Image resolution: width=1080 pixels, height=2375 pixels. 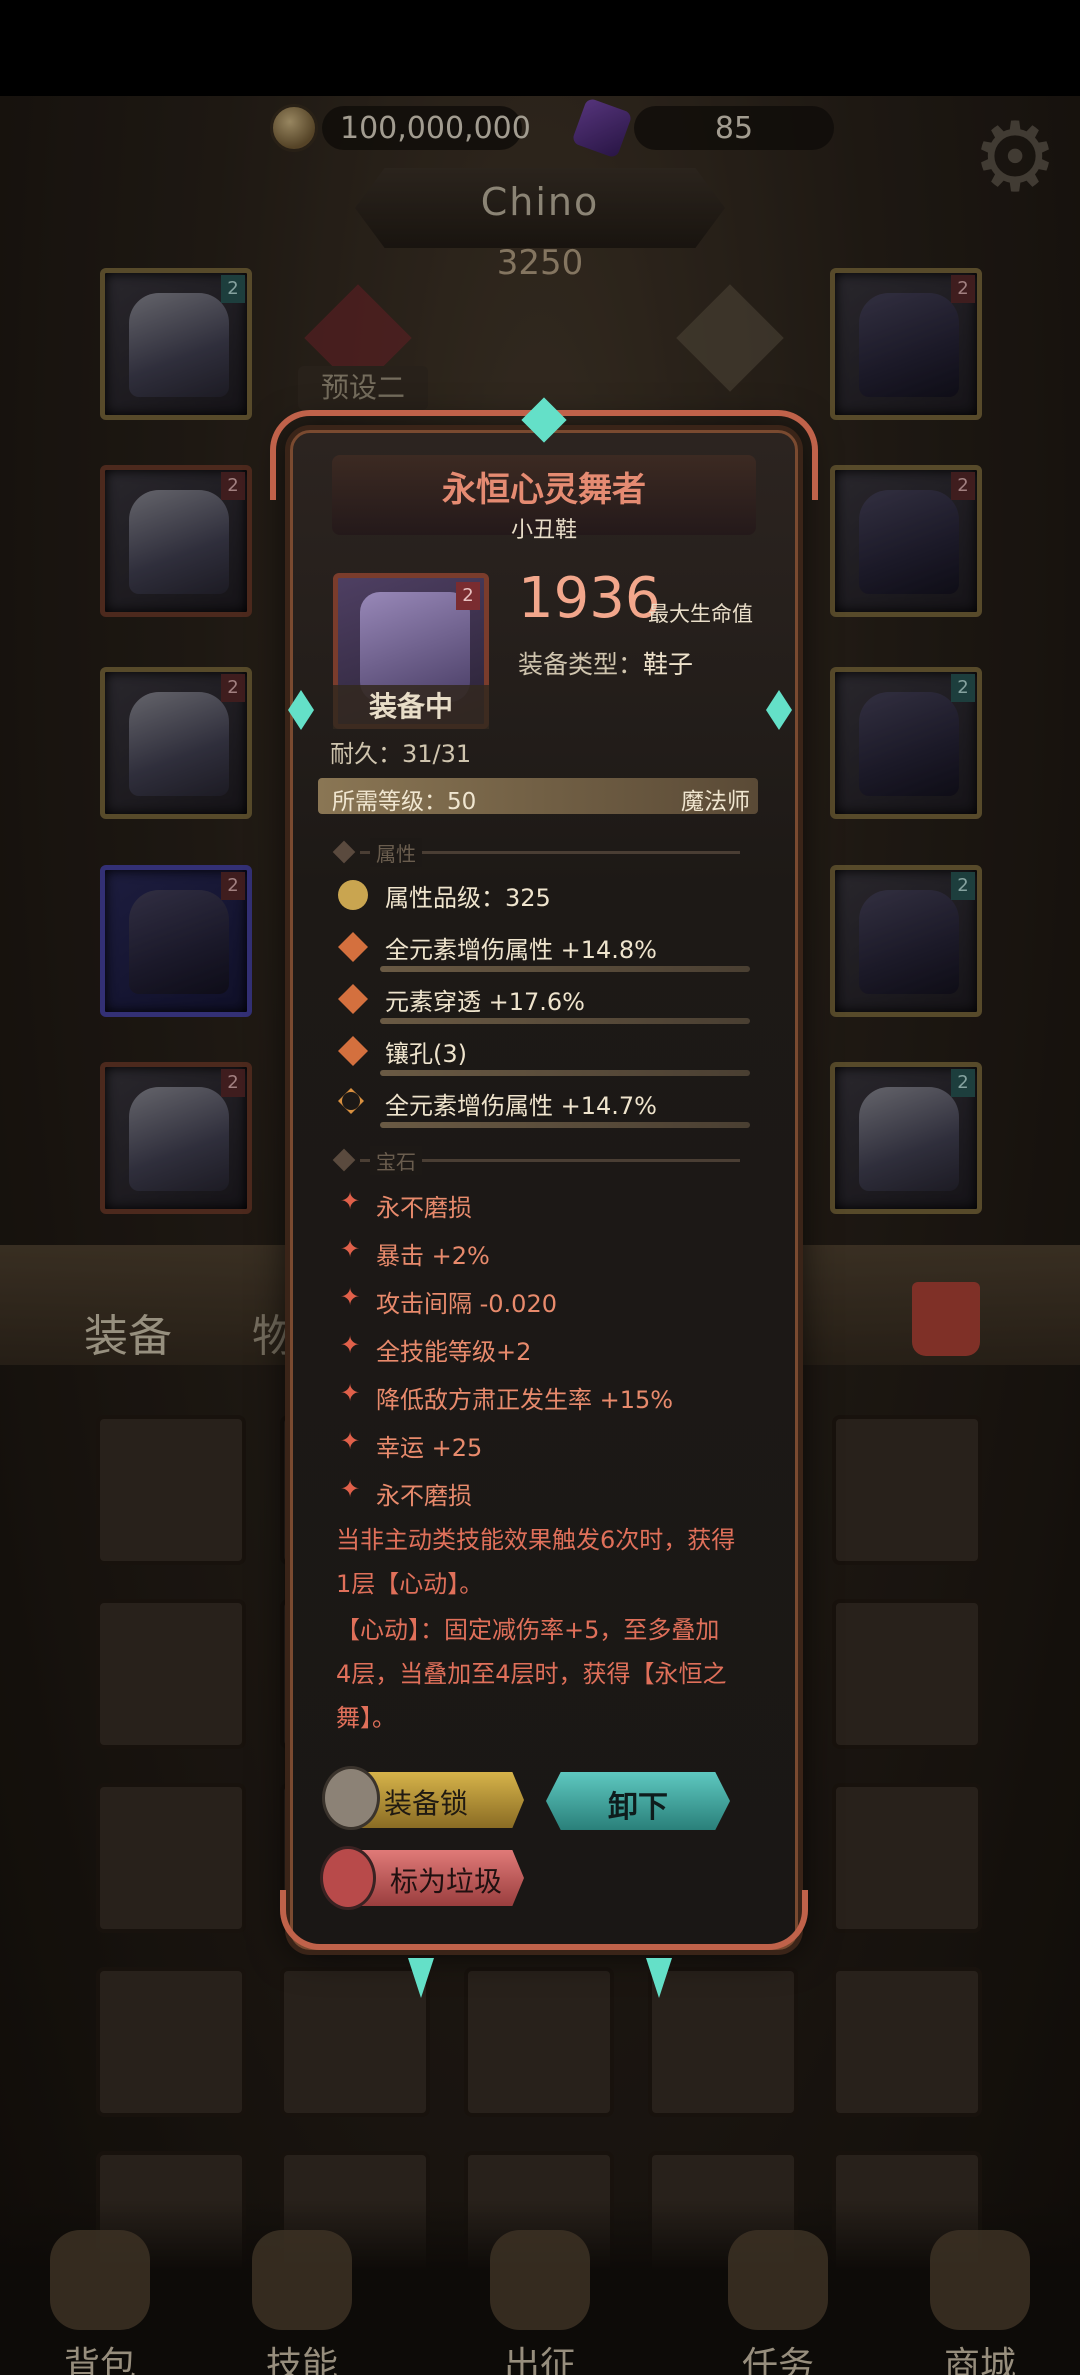 What do you see at coordinates (715, 802) in the screenshot?
I see `required-class: 魔法师` at bounding box center [715, 802].